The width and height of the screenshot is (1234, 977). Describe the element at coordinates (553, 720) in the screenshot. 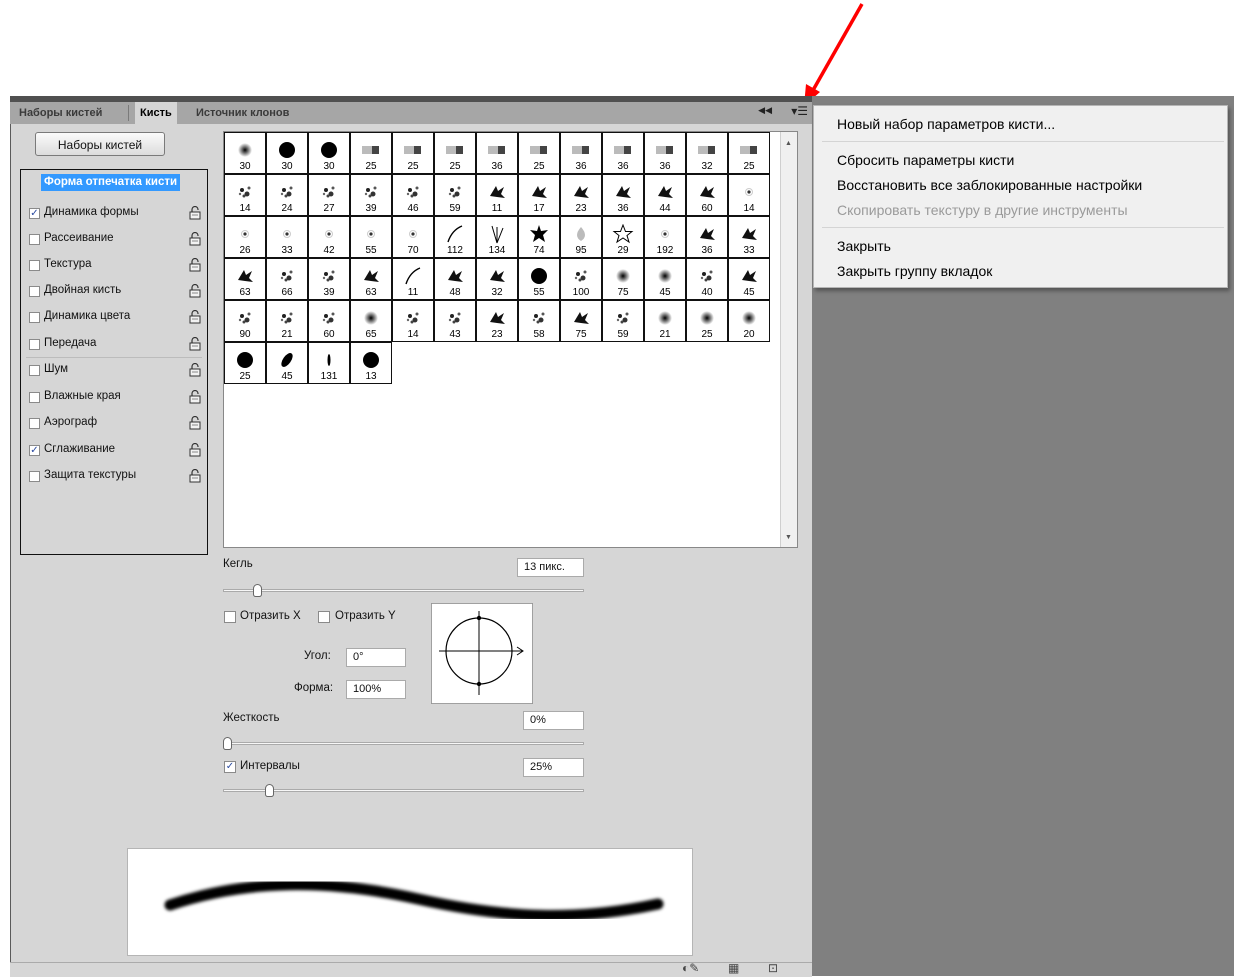

I see `hardness-input: 0%` at that location.